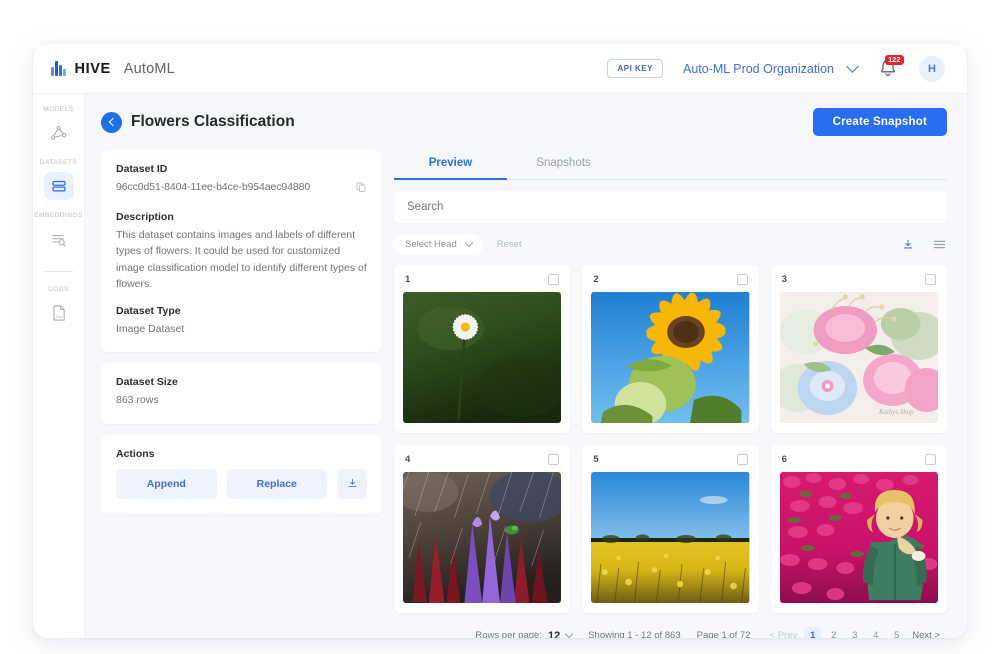  What do you see at coordinates (858, 357) in the screenshot?
I see `image-thumbnail: Kathys Shop` at bounding box center [858, 357].